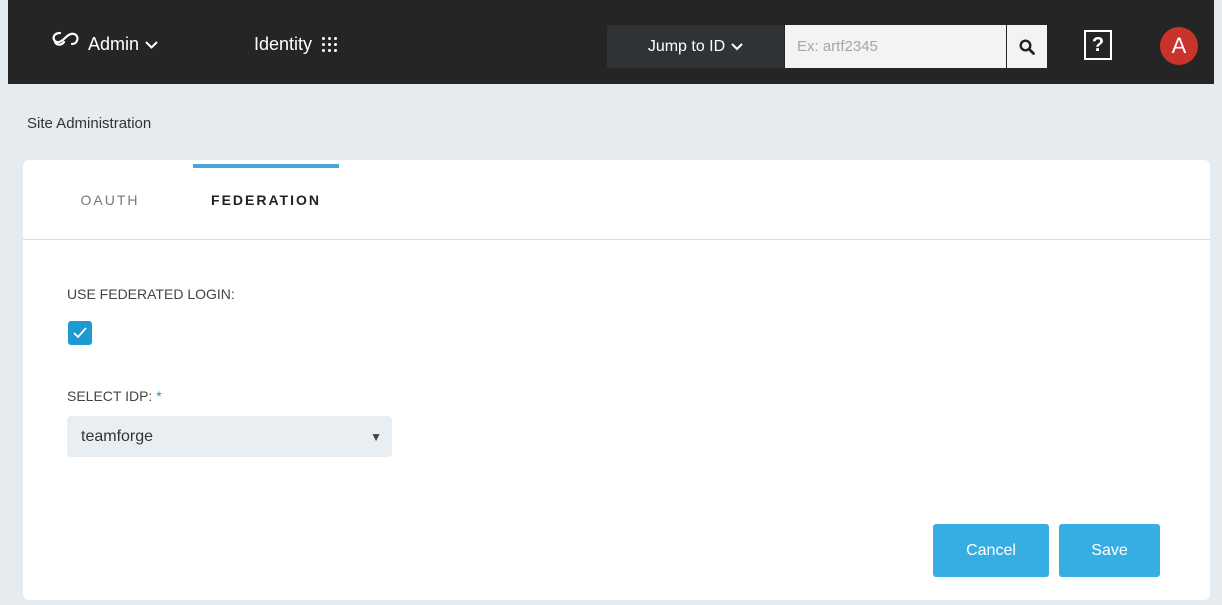 Image resolution: width=1222 pixels, height=605 pixels. I want to click on app-logo-icon, so click(65, 39).